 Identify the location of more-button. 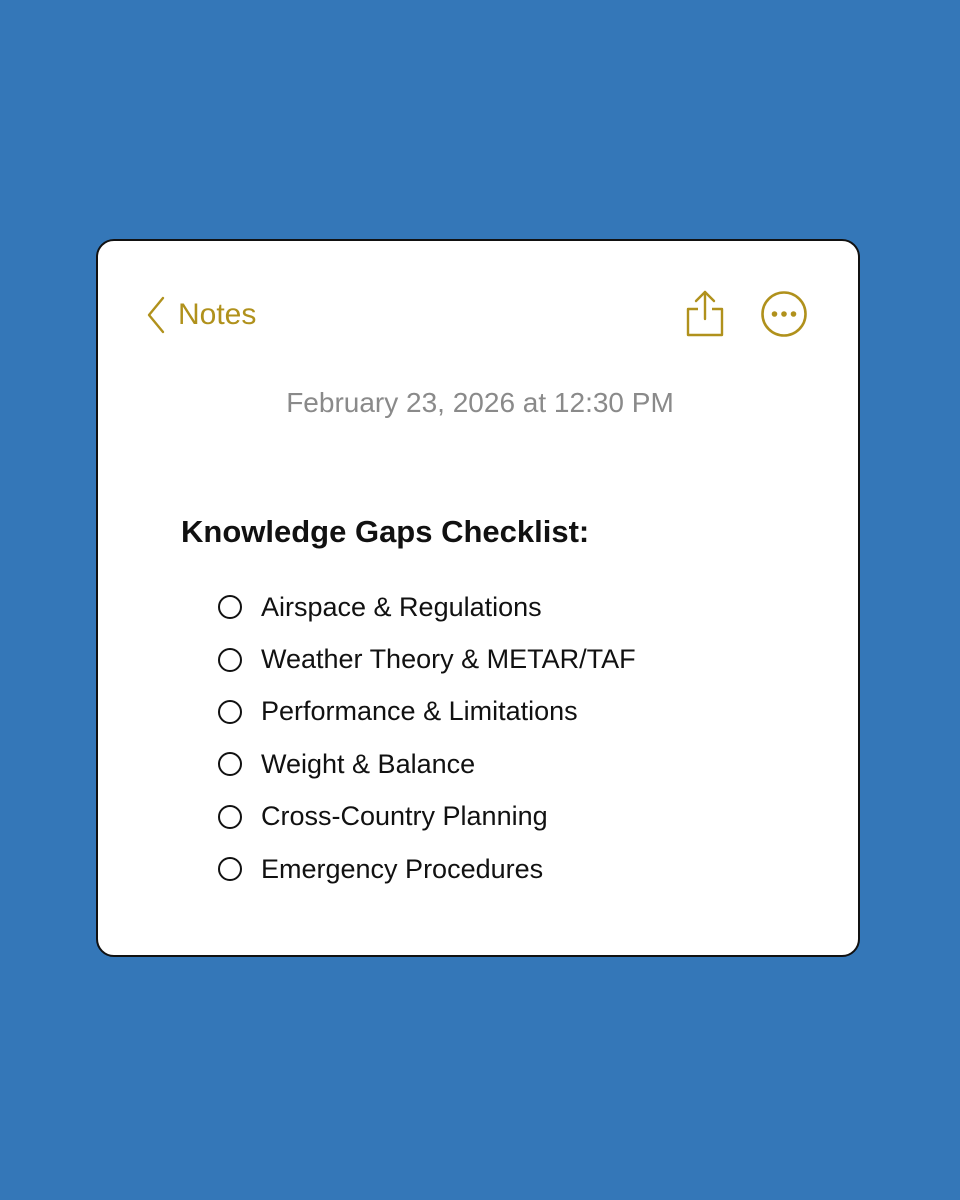
(784, 314).